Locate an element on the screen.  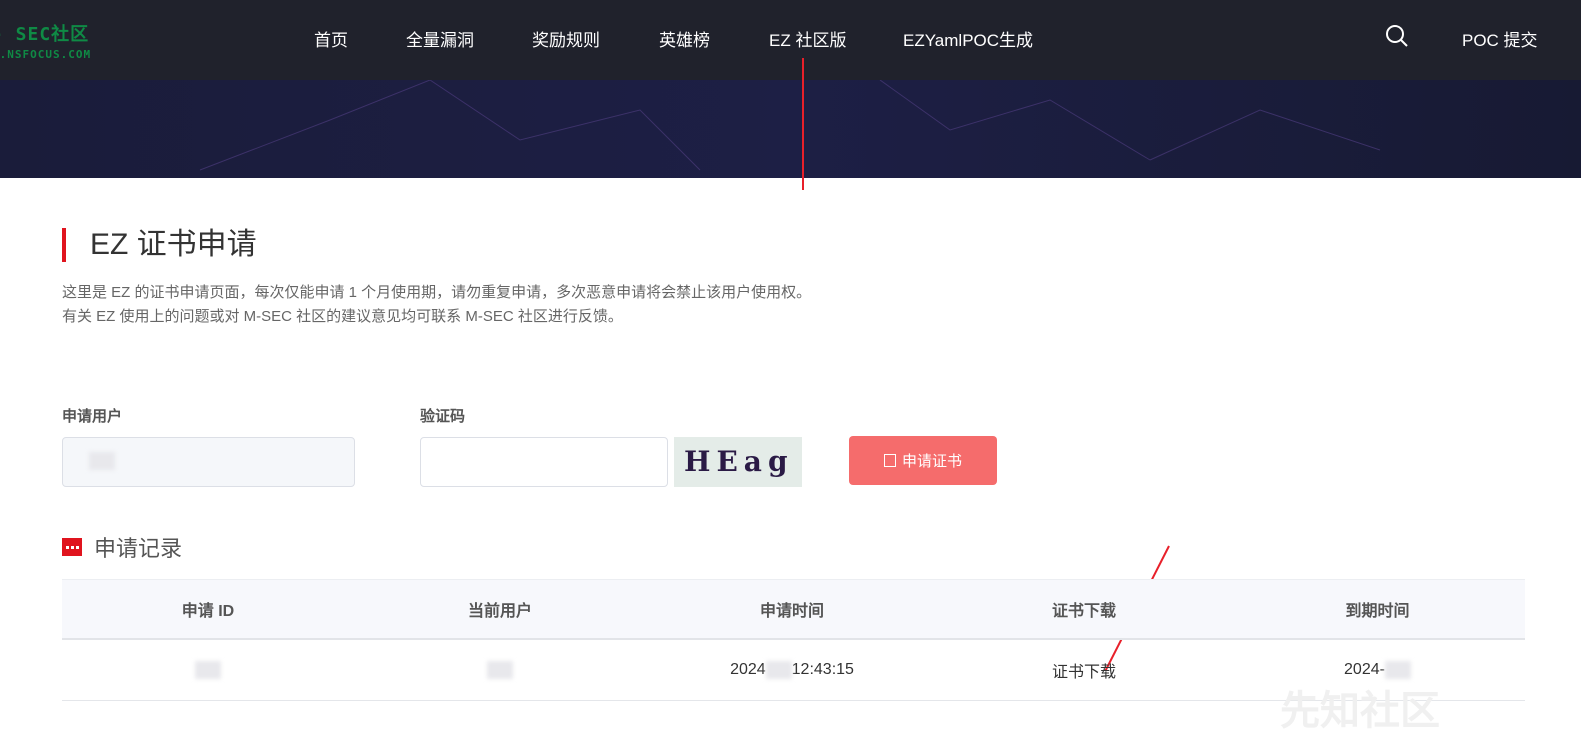
captcha-input is located at coordinates (544, 462).